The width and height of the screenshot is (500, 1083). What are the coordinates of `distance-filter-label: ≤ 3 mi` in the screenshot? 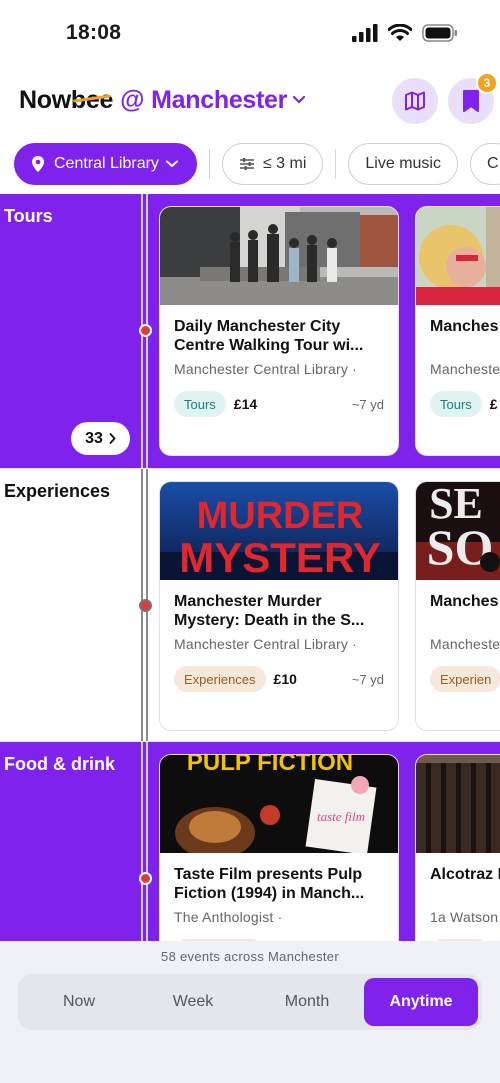 It's located at (284, 163).